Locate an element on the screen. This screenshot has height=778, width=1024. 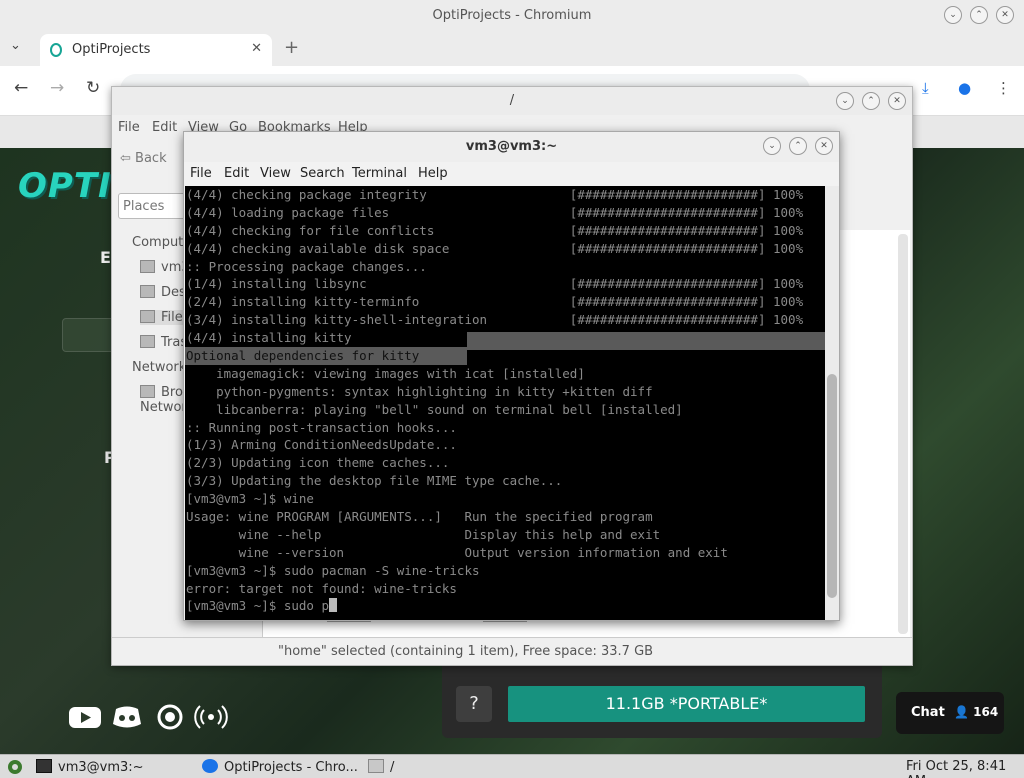
term-menu-edit: Edit is located at coordinates (236, 173).